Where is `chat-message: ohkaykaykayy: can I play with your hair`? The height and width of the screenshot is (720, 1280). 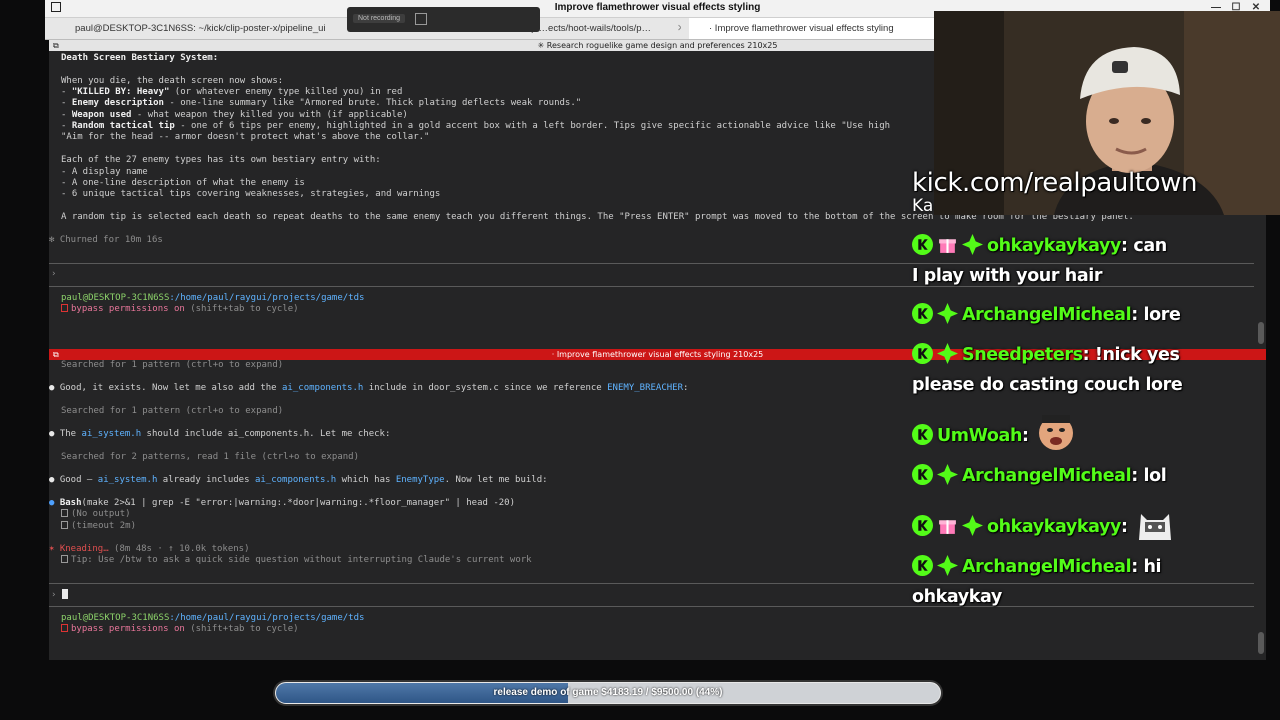 chat-message: ohkaykaykayy: can I play with your hair is located at coordinates (1092, 261).